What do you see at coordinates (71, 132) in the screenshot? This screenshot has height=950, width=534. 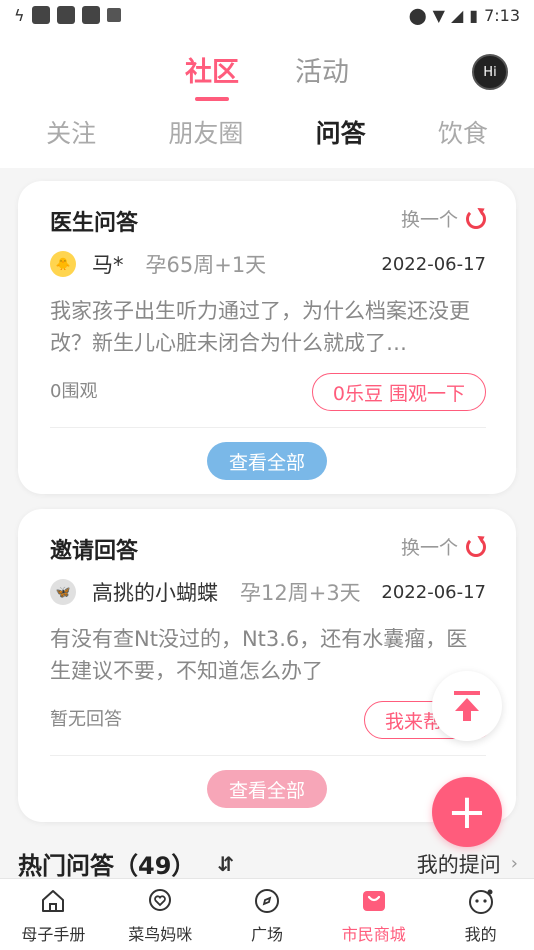 I see `subtab-follow: 关注` at bounding box center [71, 132].